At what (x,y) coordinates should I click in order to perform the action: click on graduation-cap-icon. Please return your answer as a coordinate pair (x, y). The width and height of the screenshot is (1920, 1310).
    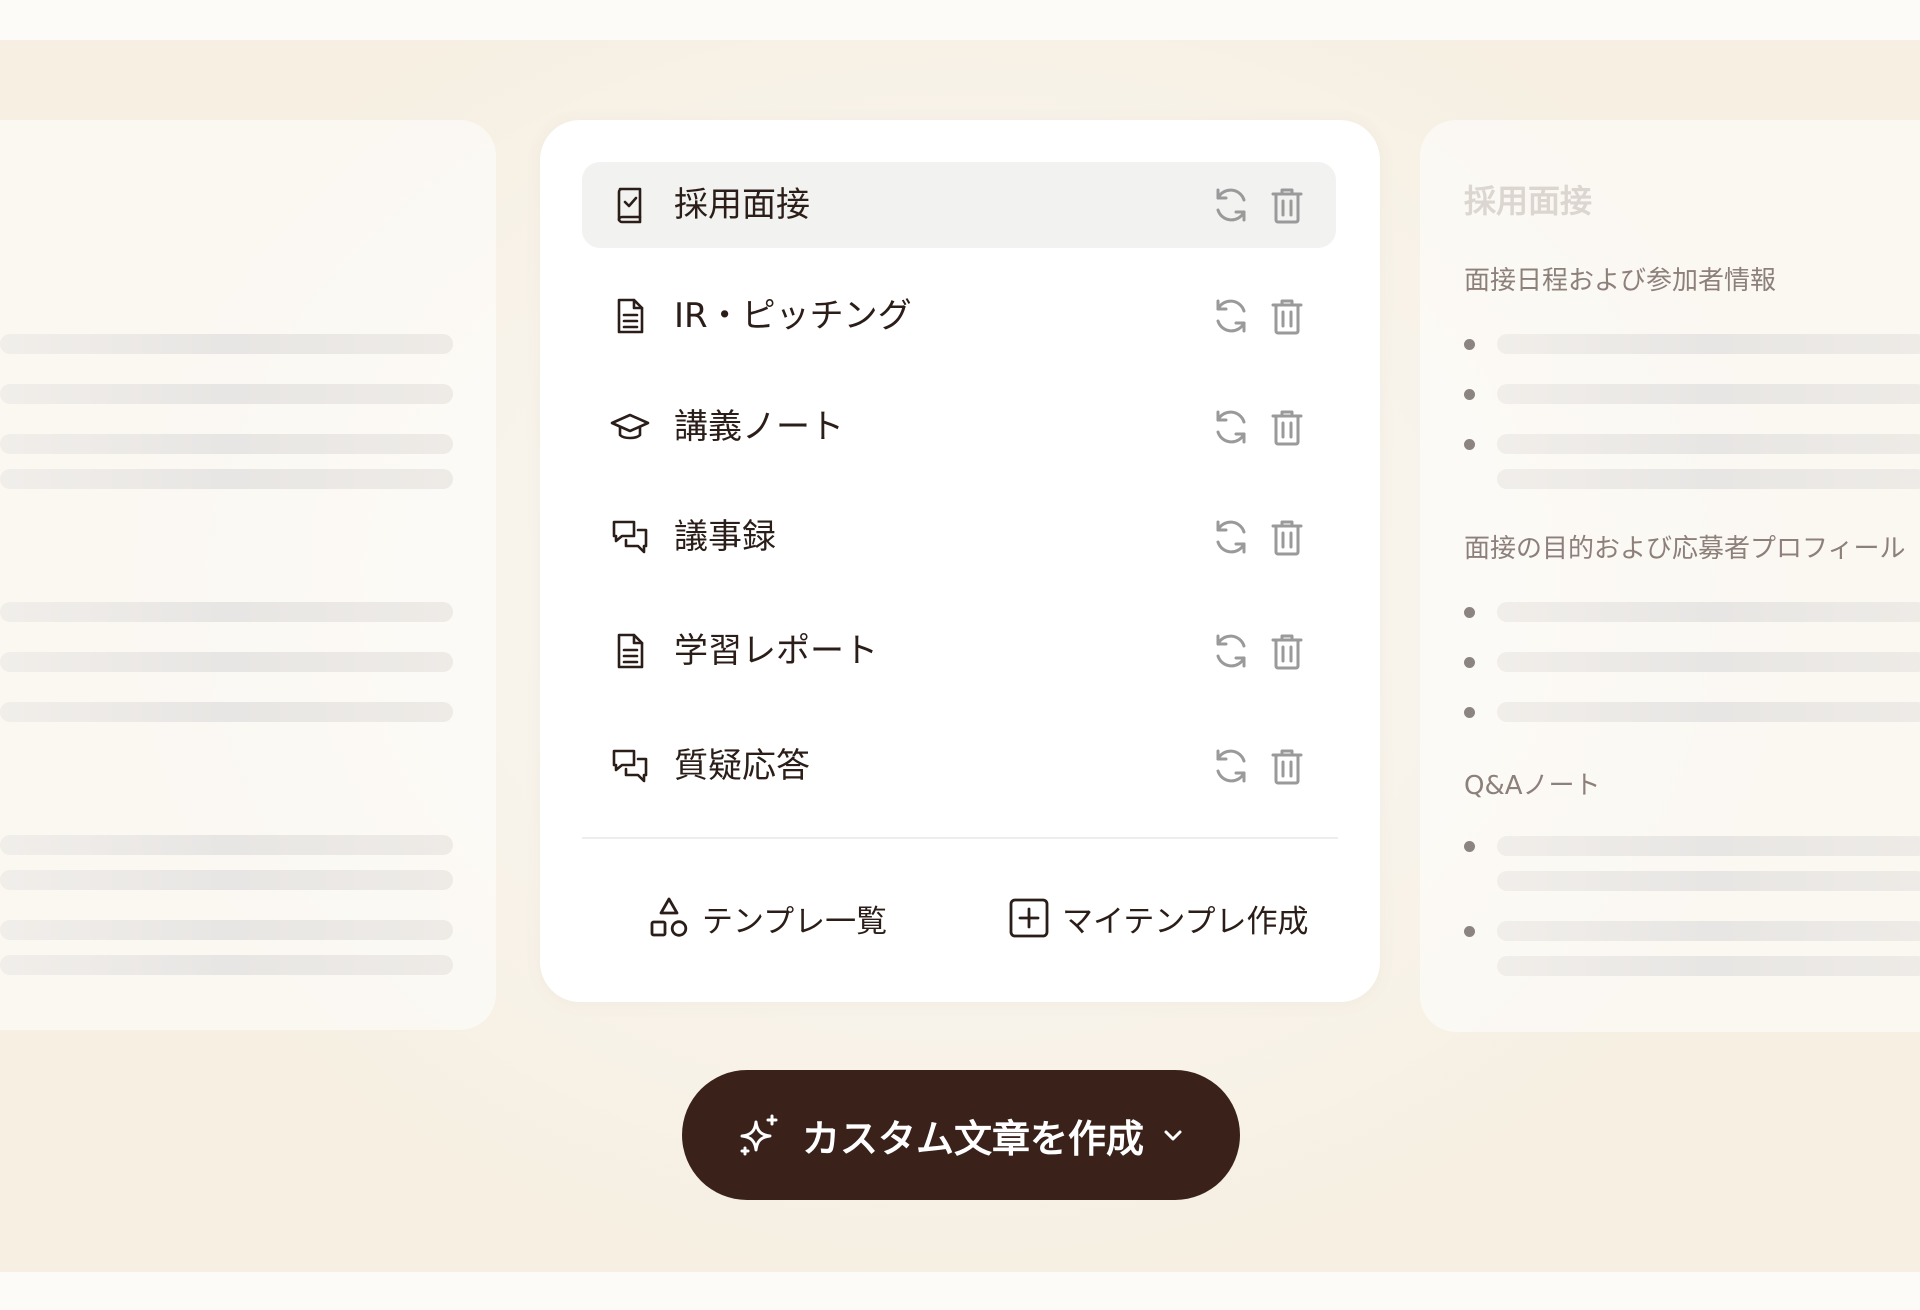
    Looking at the image, I should click on (630, 426).